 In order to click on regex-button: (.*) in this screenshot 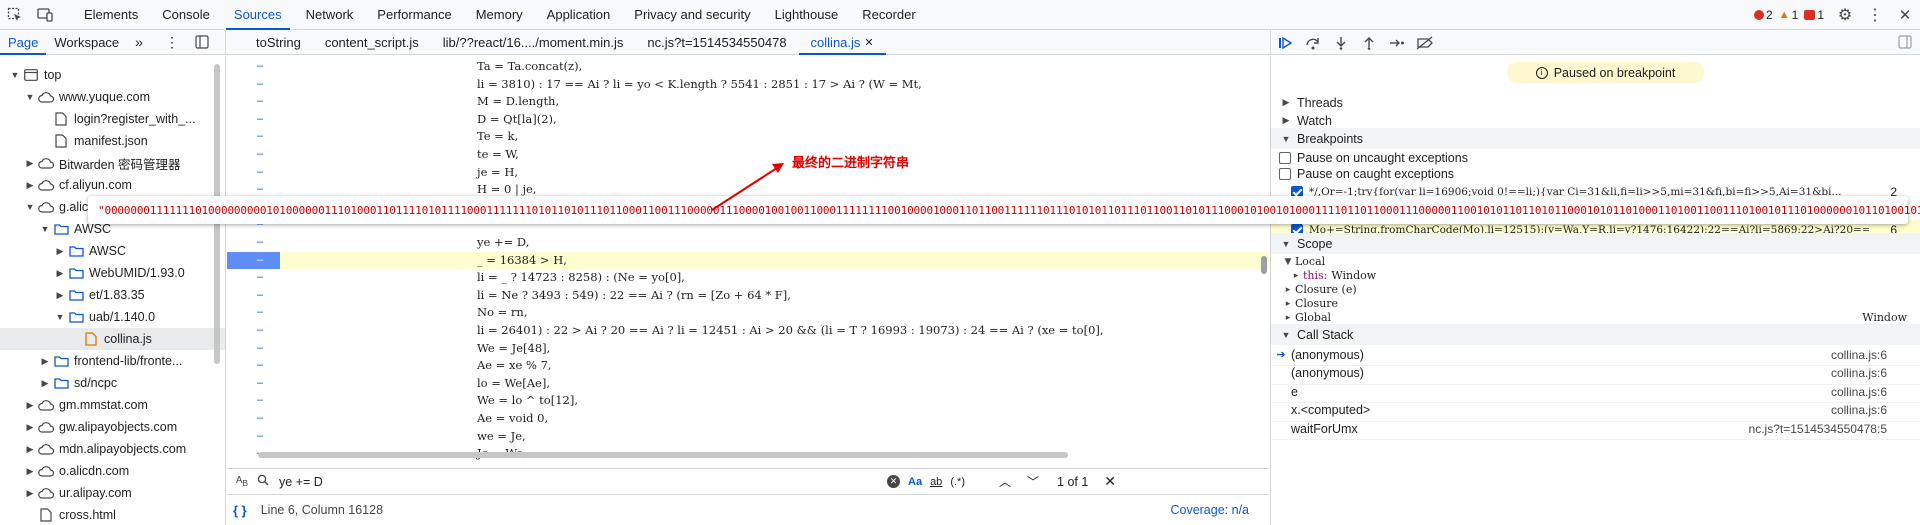, I will do `click(957, 482)`.